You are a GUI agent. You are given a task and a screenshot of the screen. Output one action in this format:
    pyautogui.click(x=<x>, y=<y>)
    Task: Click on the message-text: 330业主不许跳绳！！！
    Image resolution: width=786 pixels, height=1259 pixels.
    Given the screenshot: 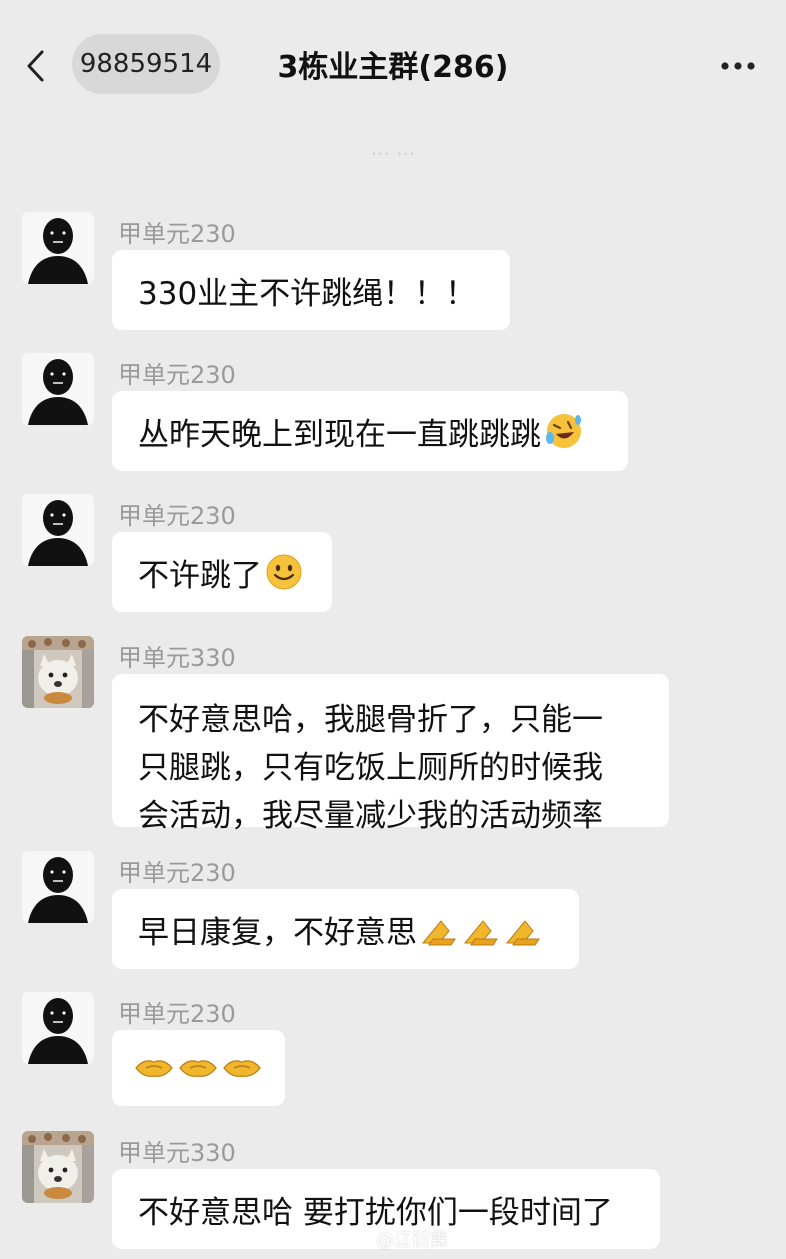 What is the action you would take?
    pyautogui.click(x=307, y=293)
    